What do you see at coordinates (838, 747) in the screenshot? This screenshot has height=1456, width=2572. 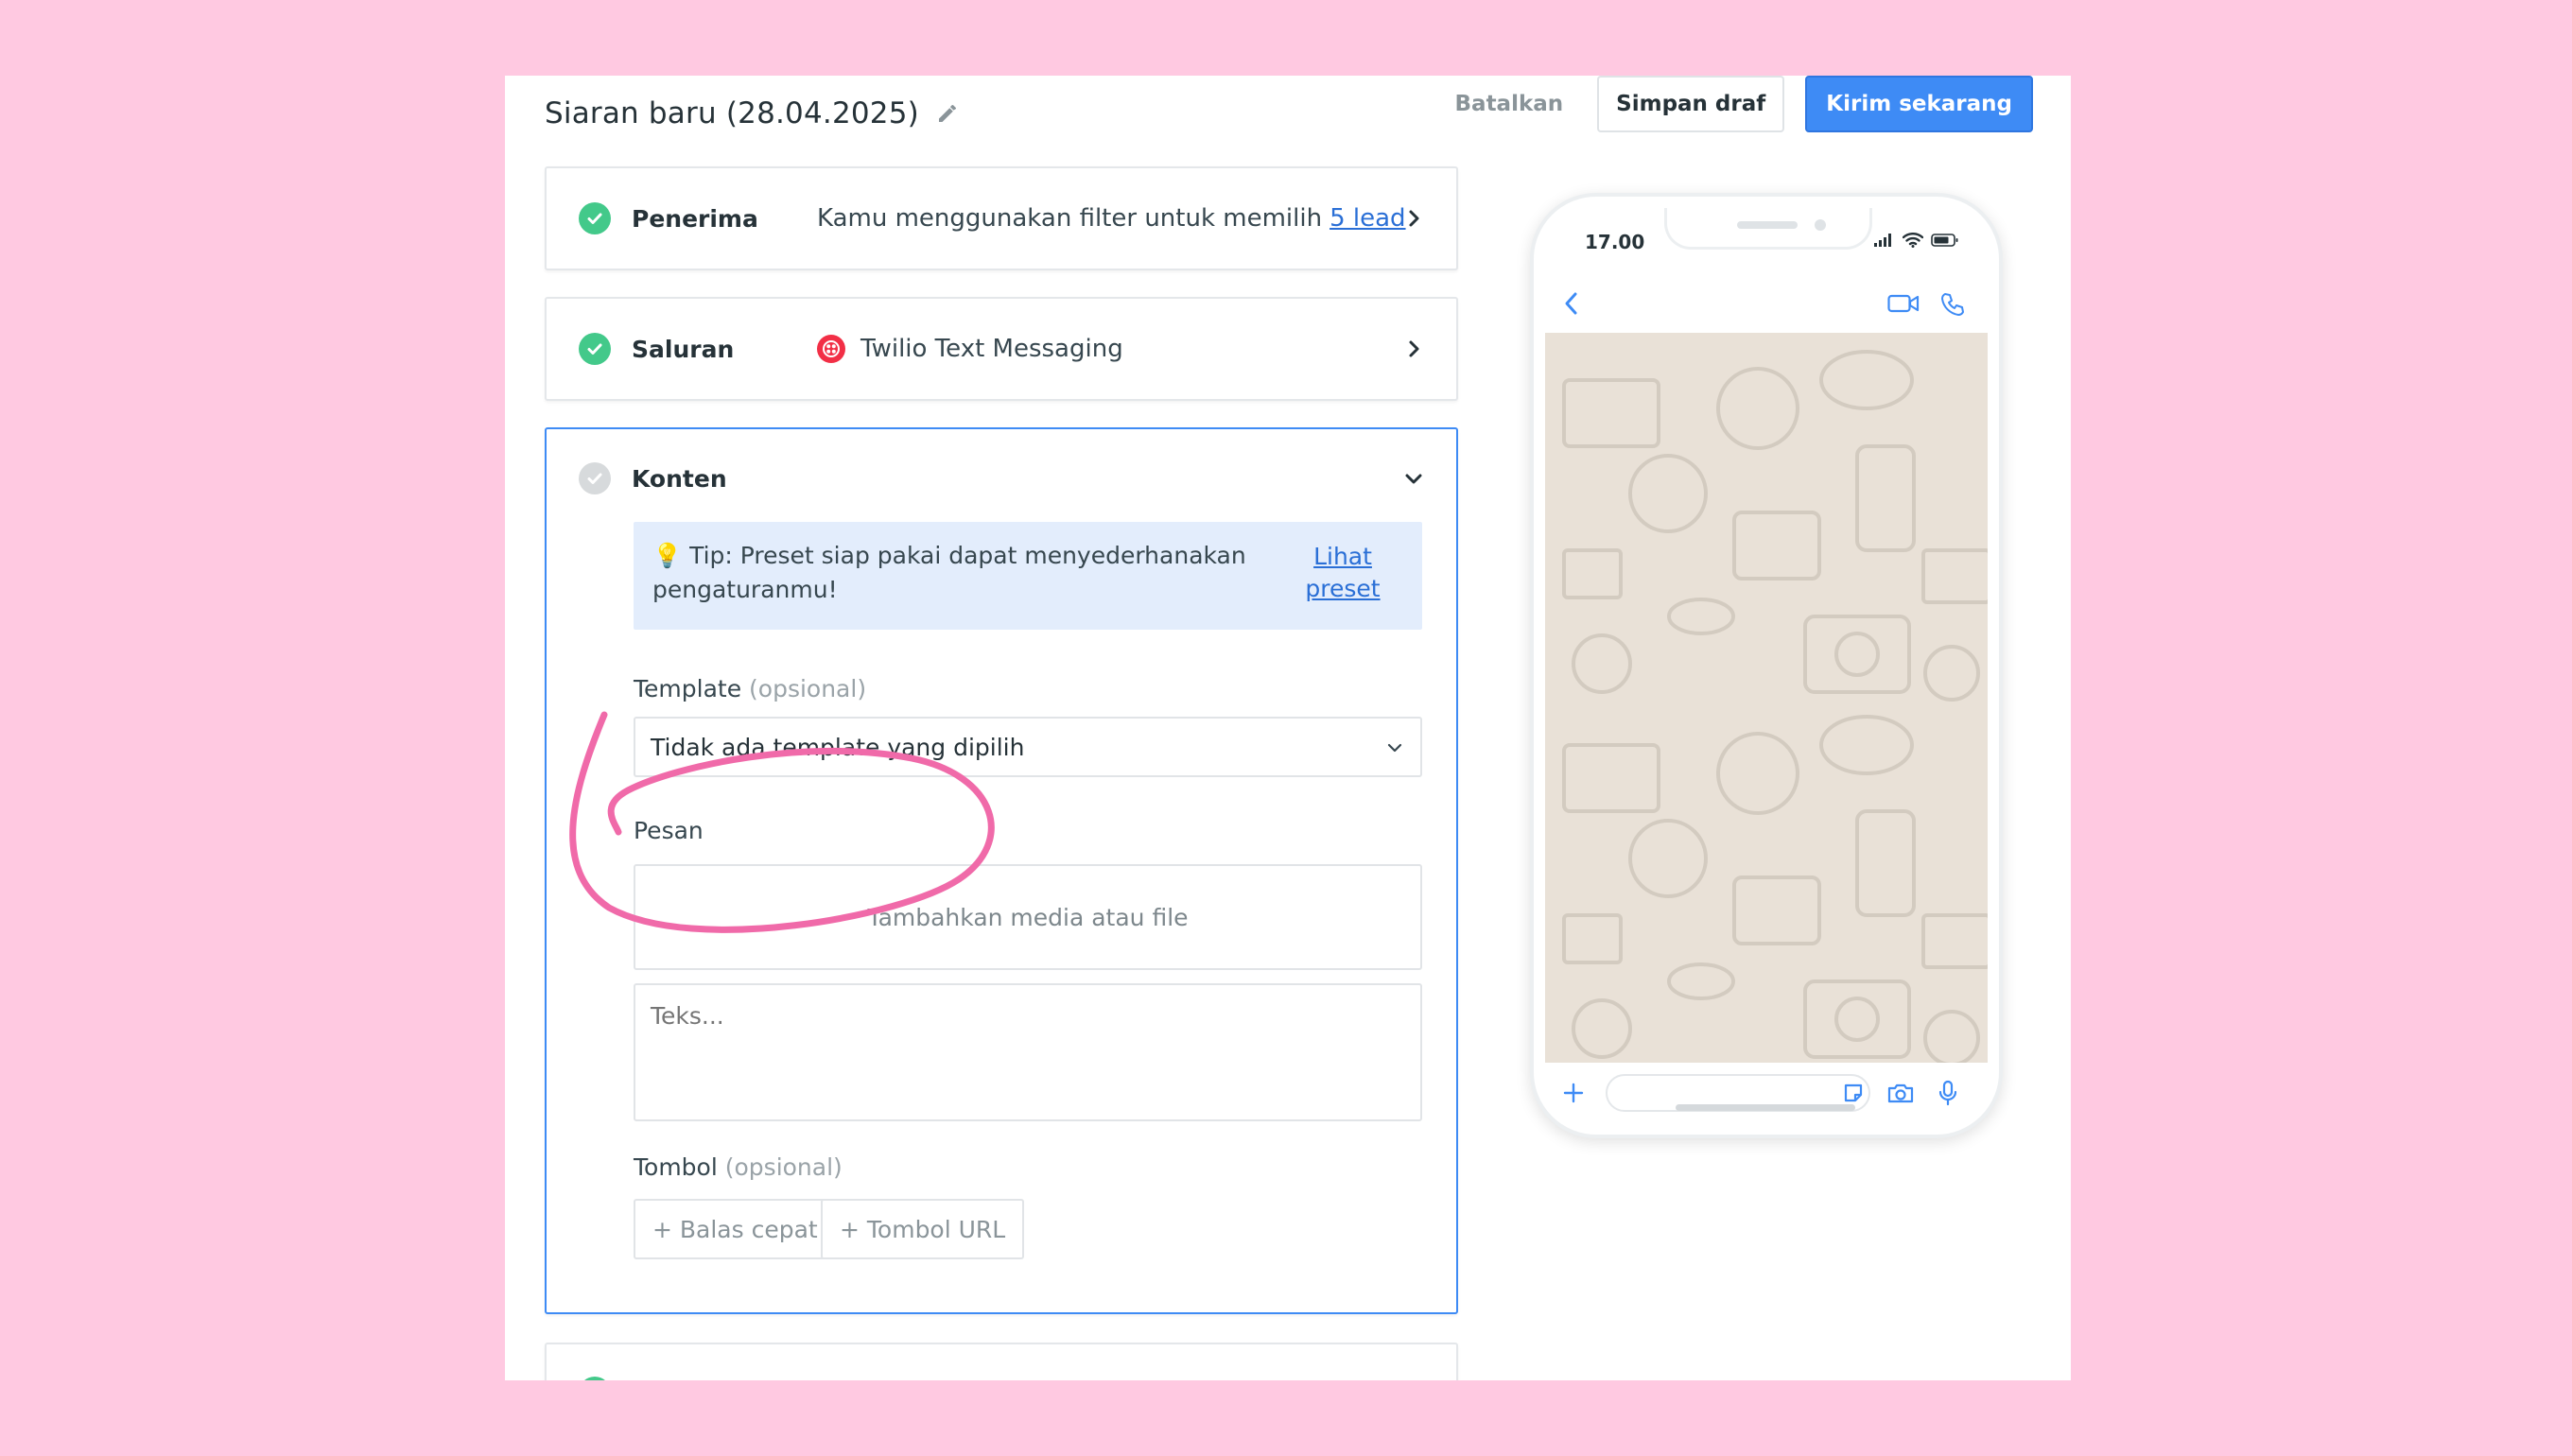 I see `template-select-value: Tidak ada template yang dipilih` at bounding box center [838, 747].